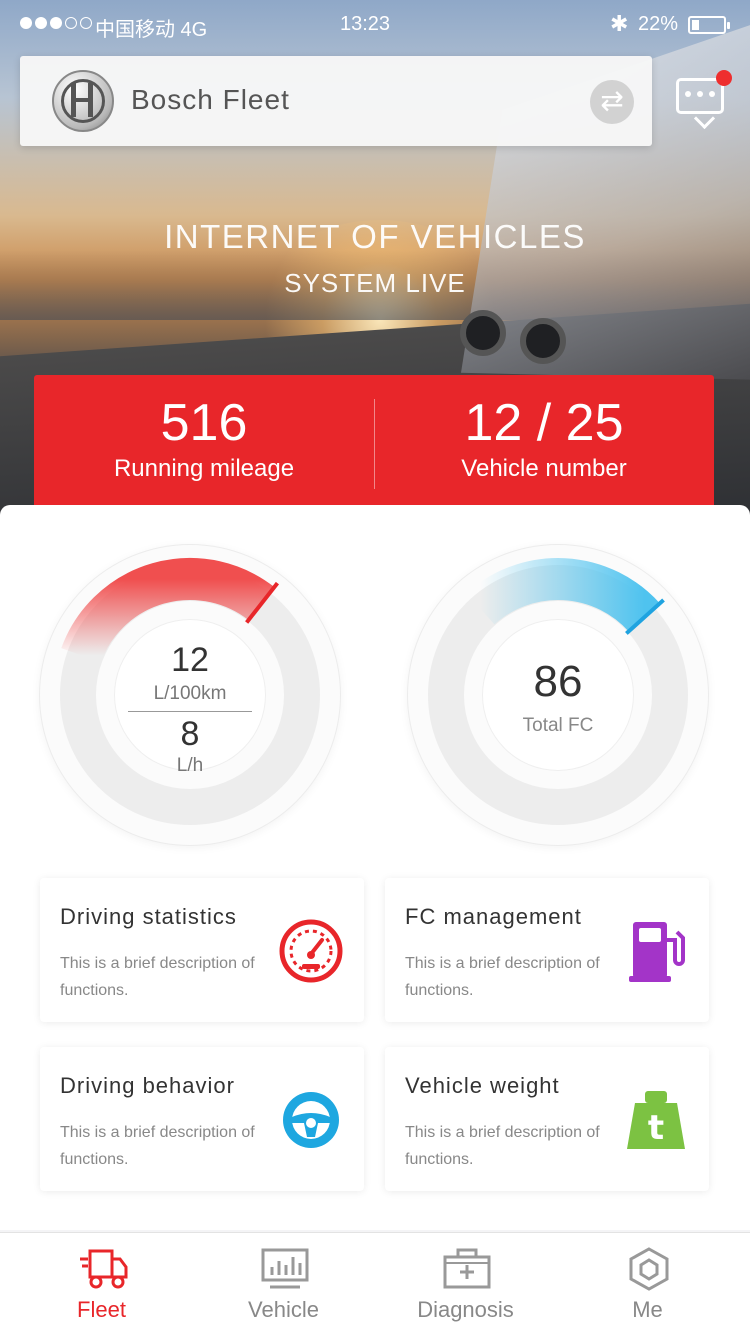  I want to click on fuel-consumption-gauge: 12 L/100km 8 L/h, so click(190, 695).